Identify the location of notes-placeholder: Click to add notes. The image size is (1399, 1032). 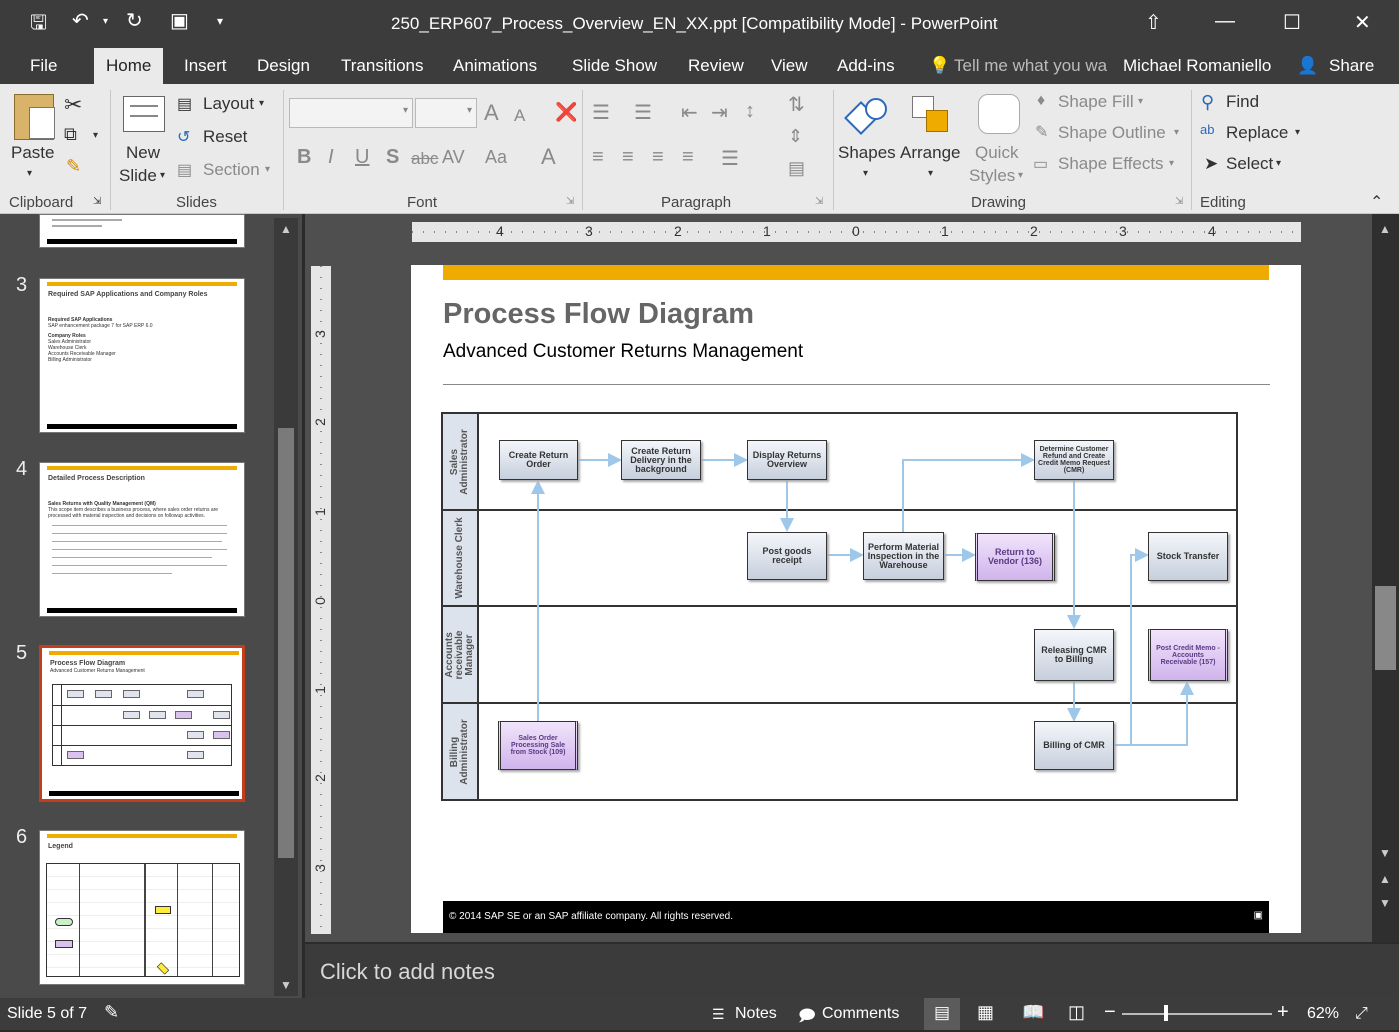
(407, 972).